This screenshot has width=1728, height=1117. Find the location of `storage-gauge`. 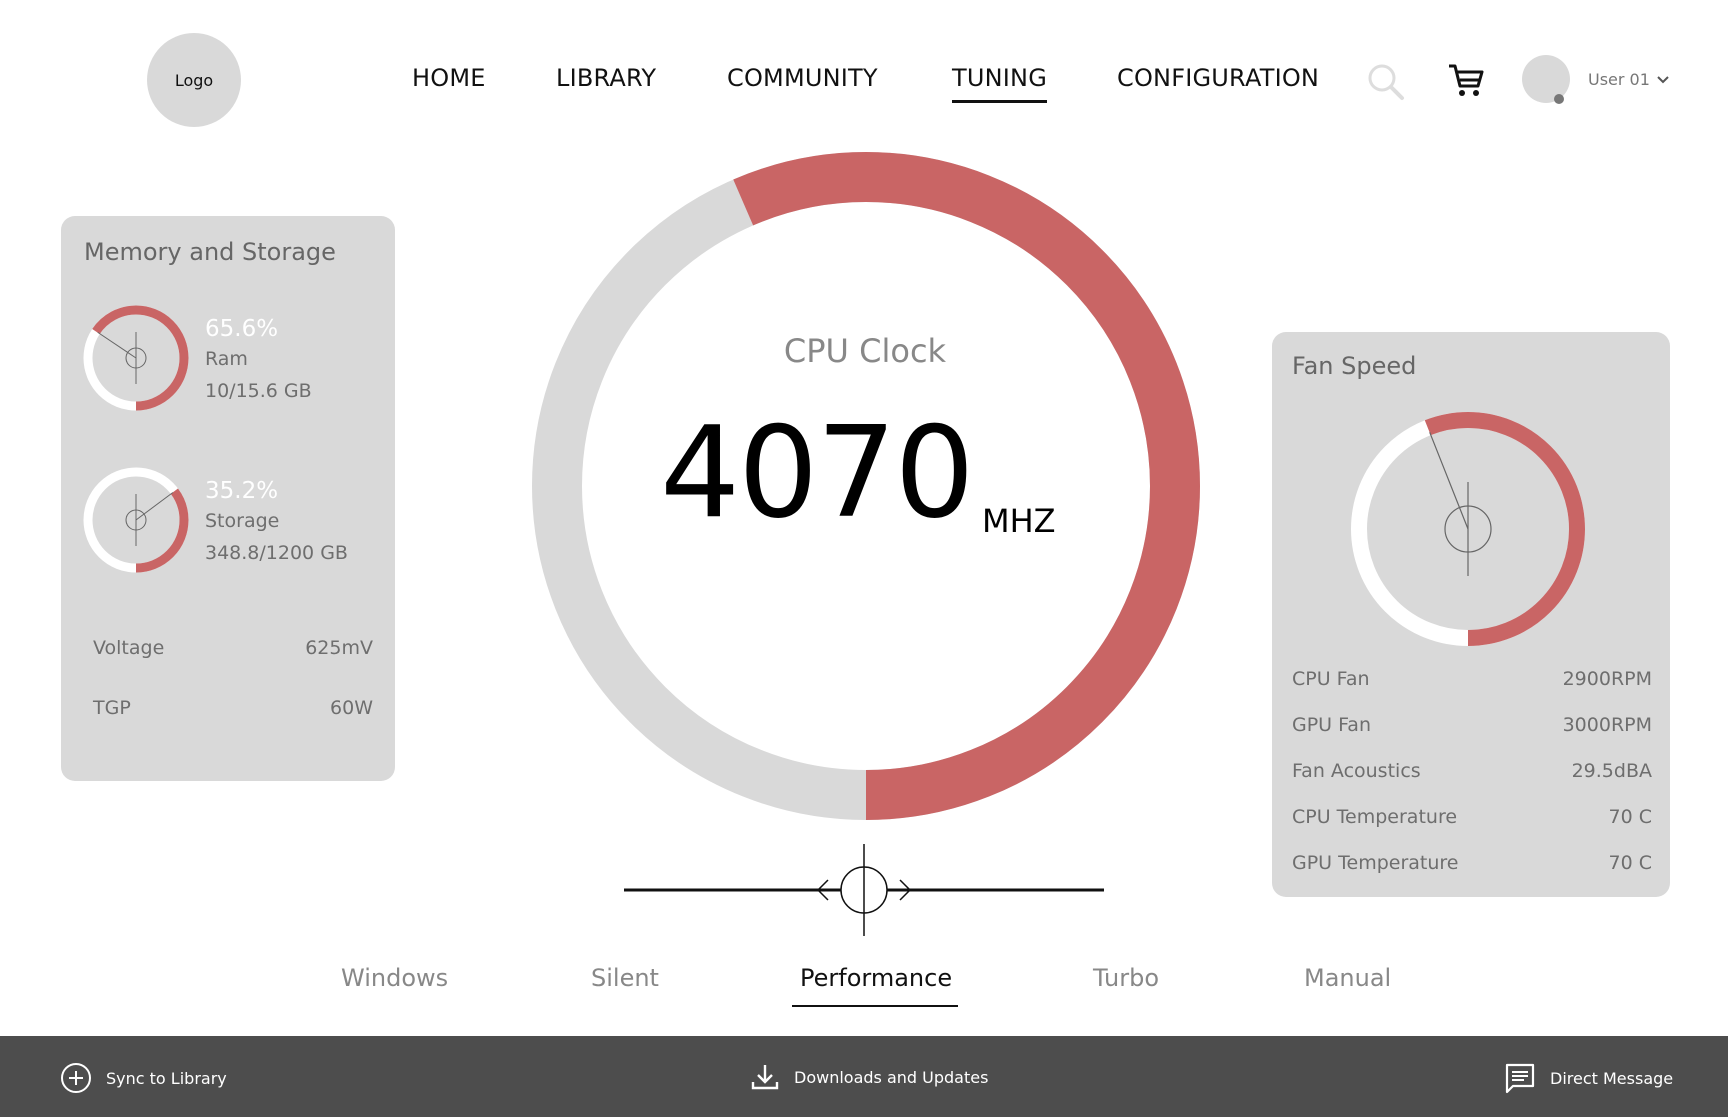

storage-gauge is located at coordinates (136, 520).